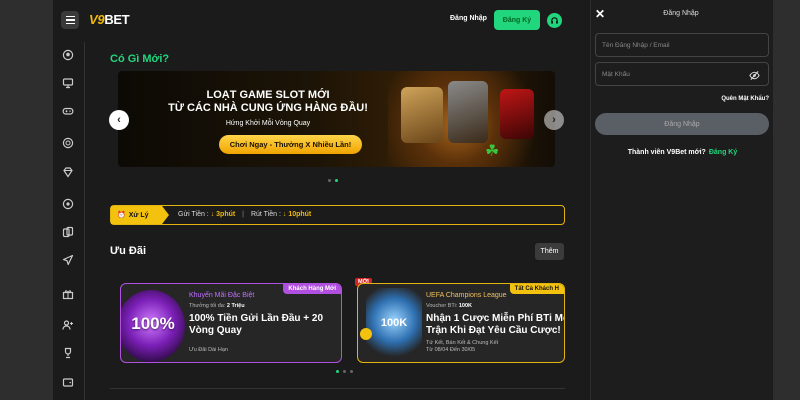 This screenshot has width=800, height=400. I want to click on mummy-character-image, so click(422, 115).